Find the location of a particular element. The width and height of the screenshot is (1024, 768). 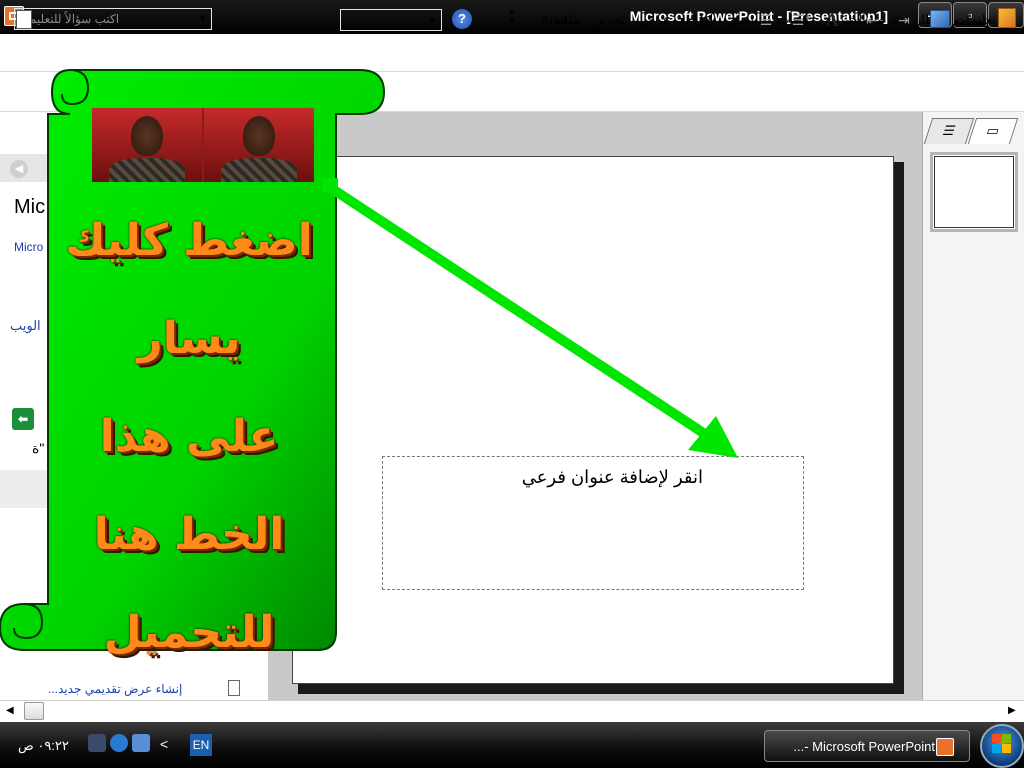

font-size-value: 18 is located at coordinates (705, 20).